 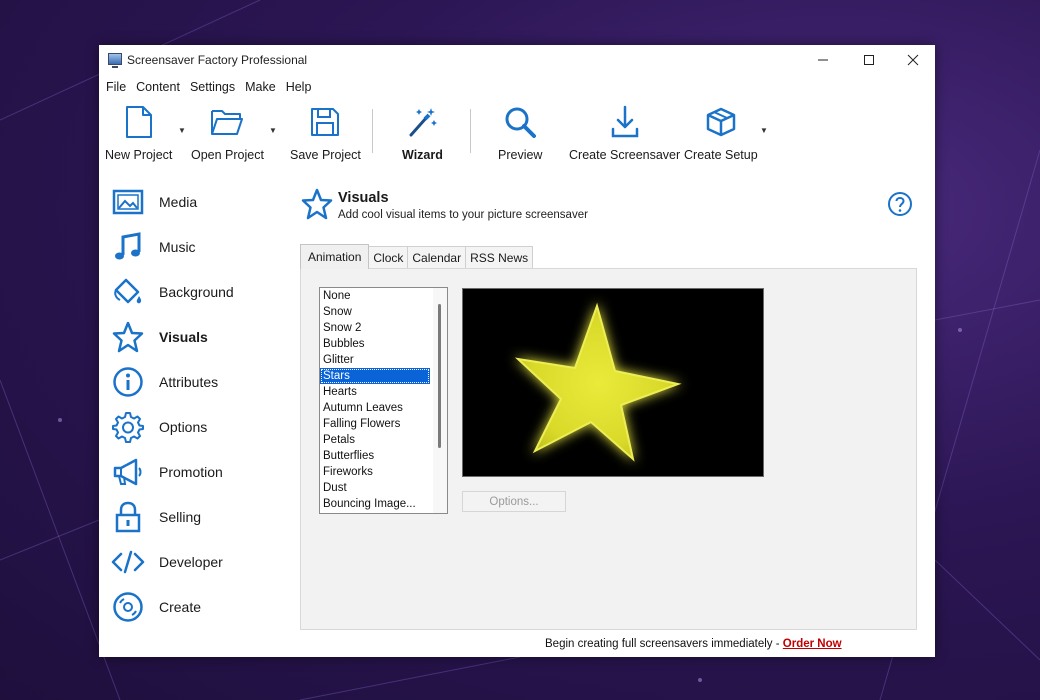 I want to click on minimize-icon, so click(x=823, y=60).